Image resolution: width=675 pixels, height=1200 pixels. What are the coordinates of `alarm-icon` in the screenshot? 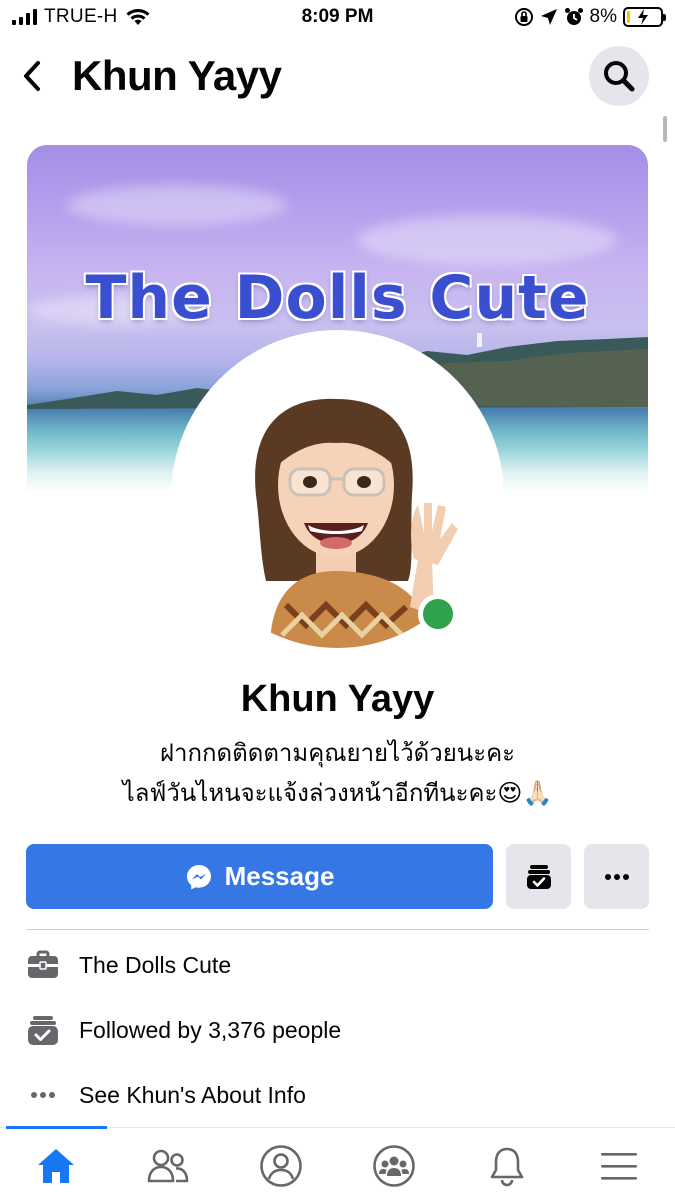 It's located at (573, 16).